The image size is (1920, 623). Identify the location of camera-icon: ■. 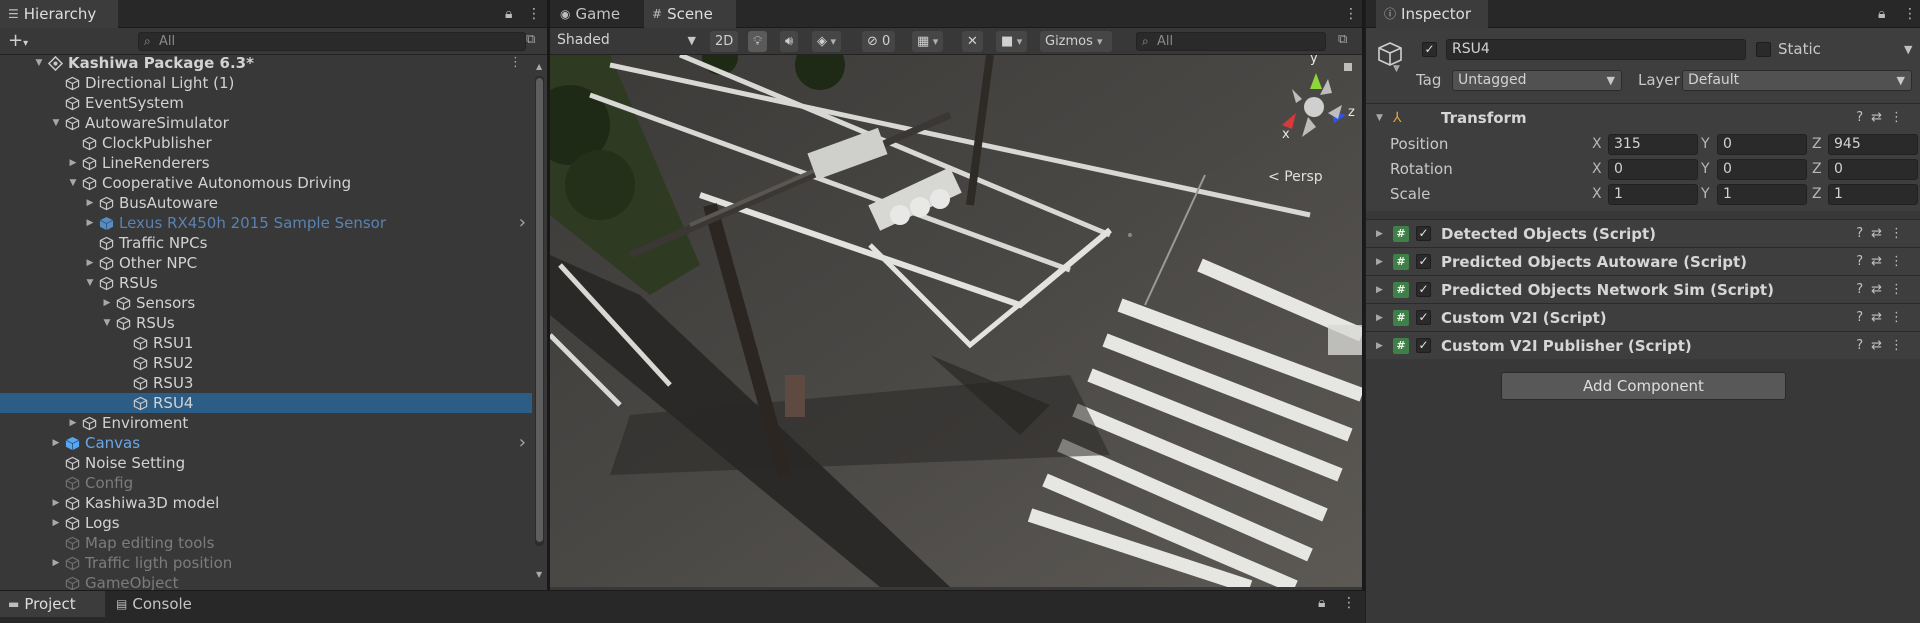
(1012, 41).